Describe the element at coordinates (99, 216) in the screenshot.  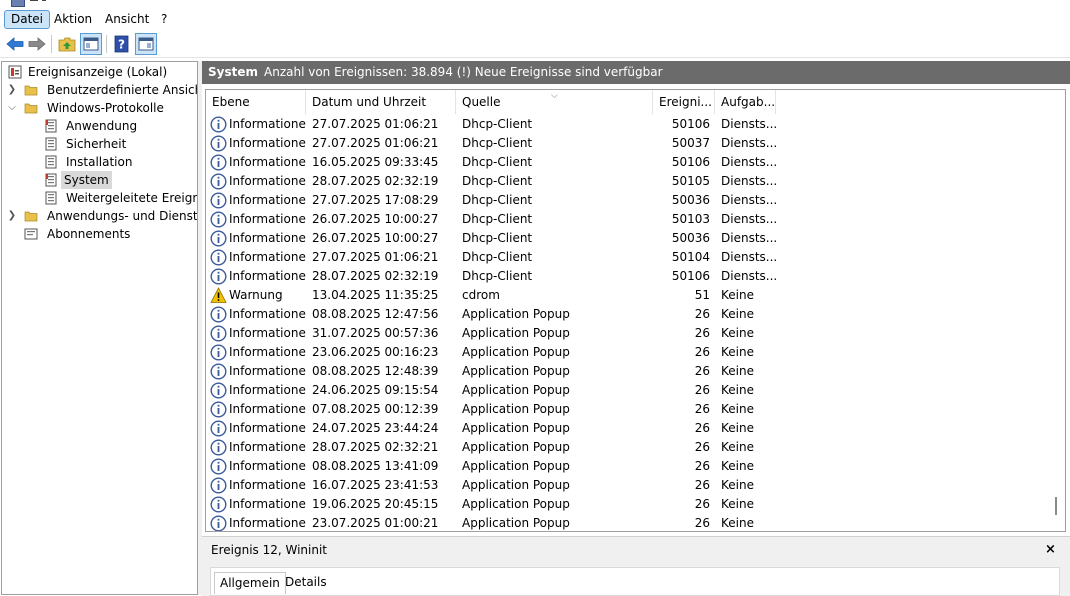
I see `tree-item-app-service-logs: ❯ Anwendungs- und Dienstprotokolle` at that location.